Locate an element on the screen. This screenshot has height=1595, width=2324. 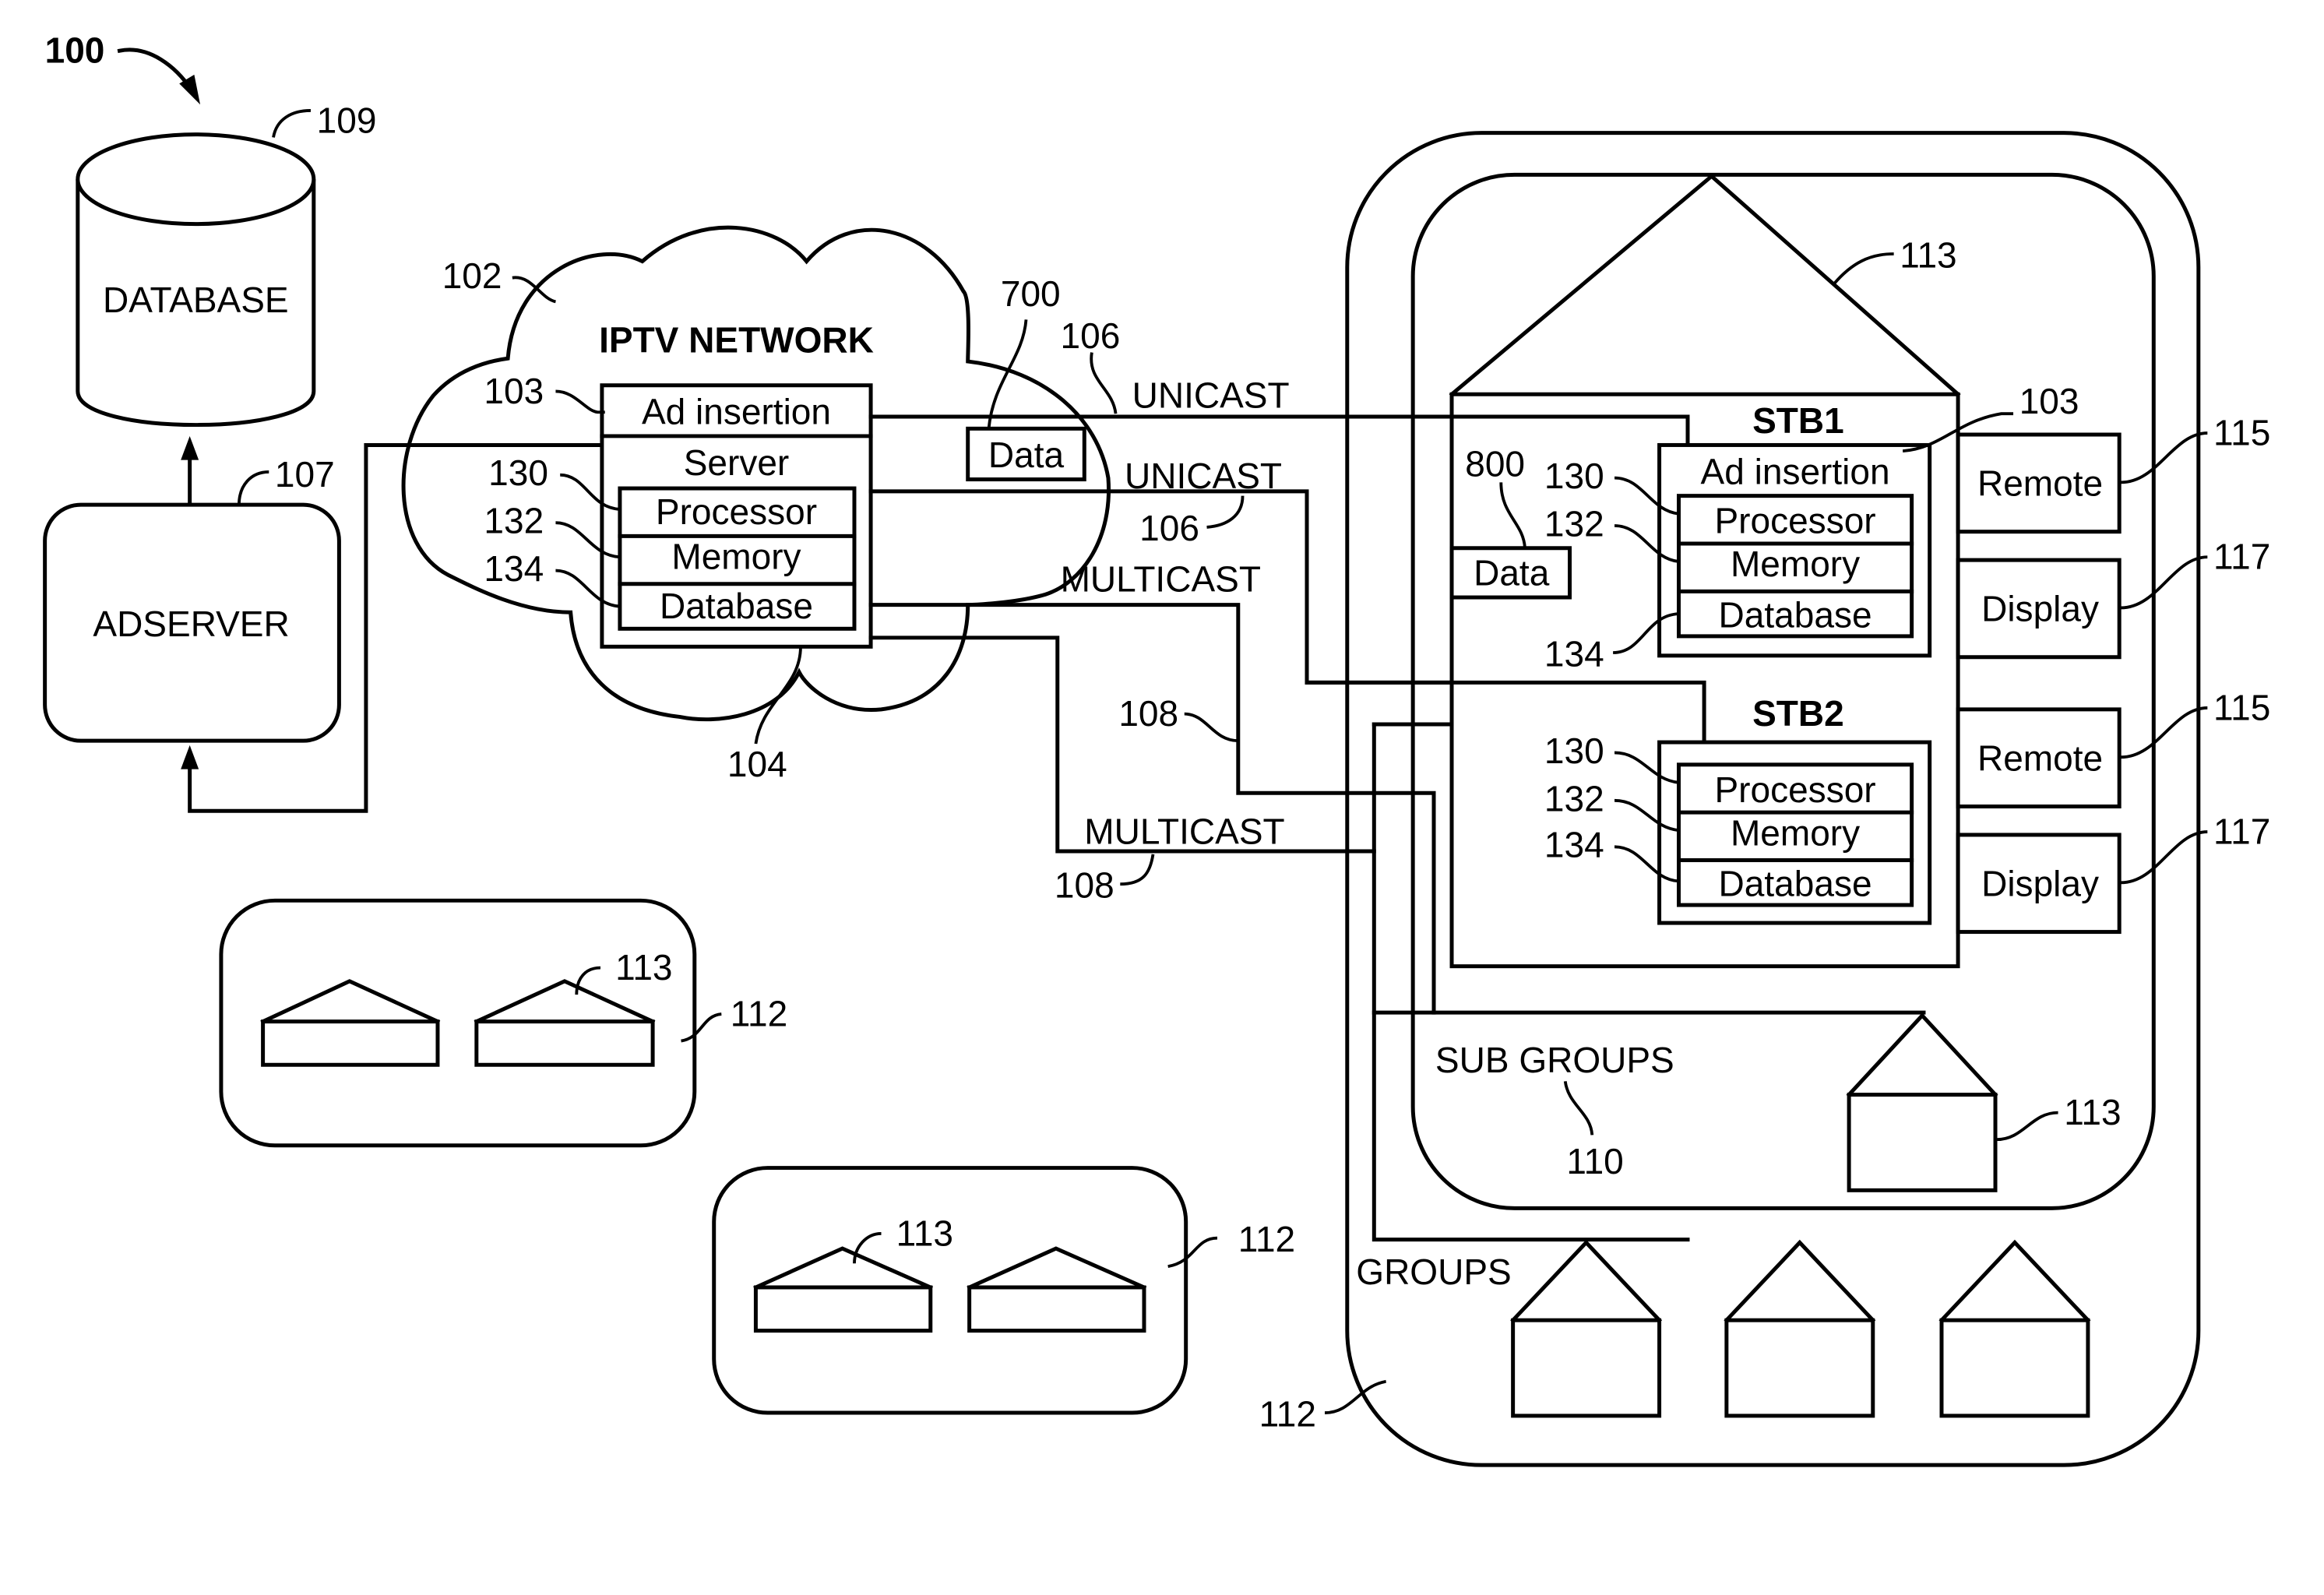
ref-115-b: 115 is located at coordinates (2241, 707).